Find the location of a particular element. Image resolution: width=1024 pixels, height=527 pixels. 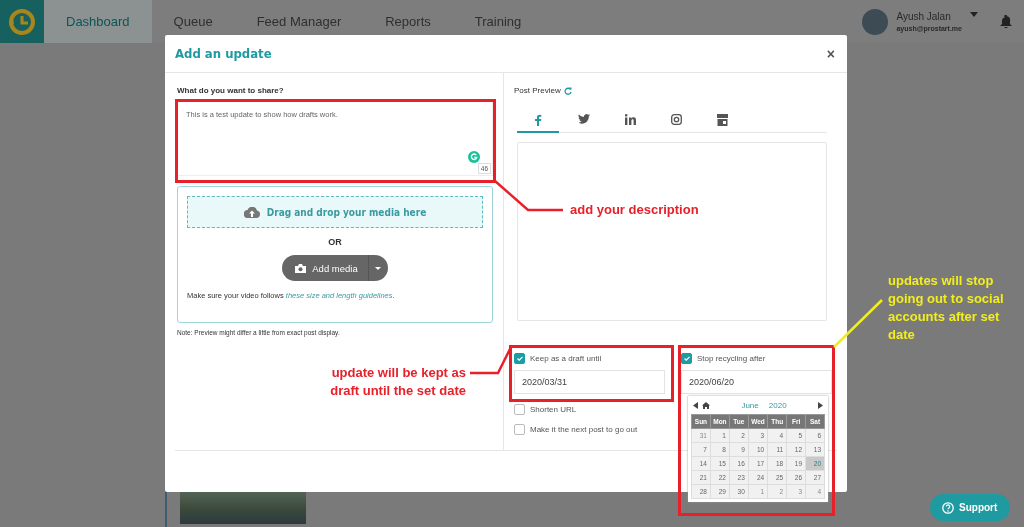

media-dropdown-button is located at coordinates (377, 268).